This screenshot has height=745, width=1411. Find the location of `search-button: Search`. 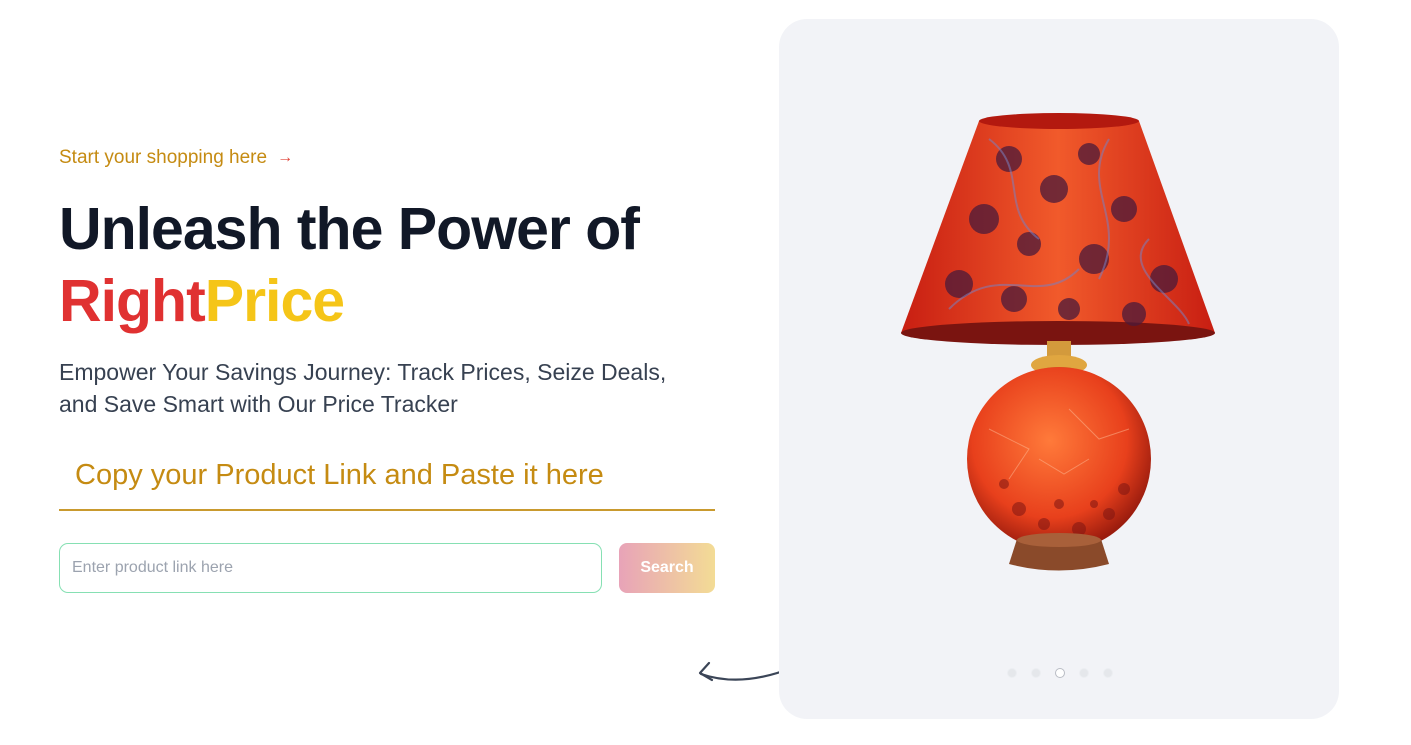

search-button: Search is located at coordinates (667, 568).